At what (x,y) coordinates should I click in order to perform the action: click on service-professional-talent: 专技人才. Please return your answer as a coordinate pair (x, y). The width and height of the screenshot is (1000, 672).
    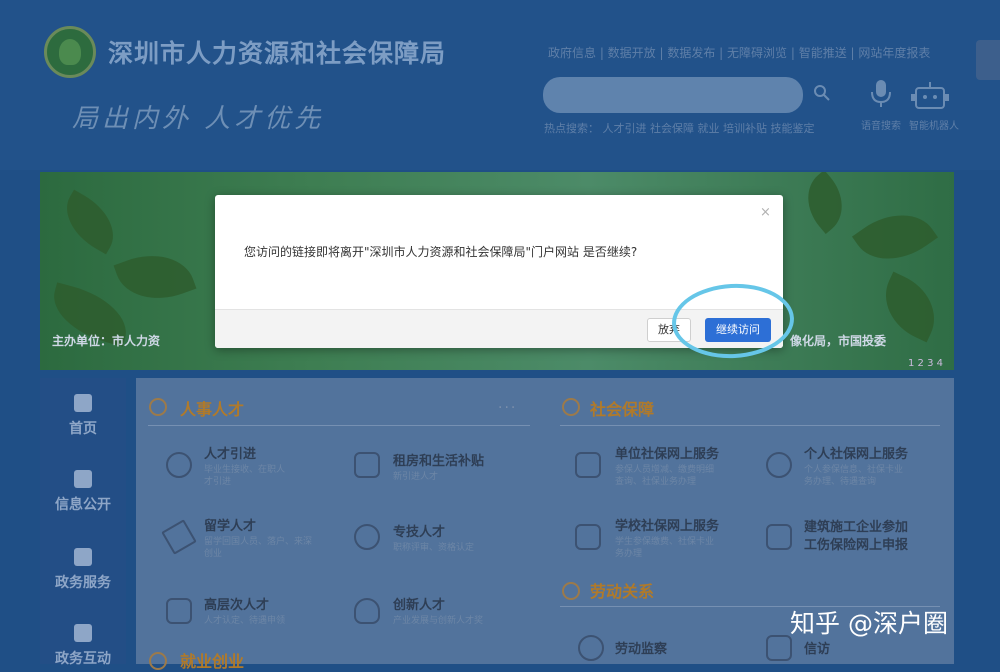
    Looking at the image, I should click on (419, 530).